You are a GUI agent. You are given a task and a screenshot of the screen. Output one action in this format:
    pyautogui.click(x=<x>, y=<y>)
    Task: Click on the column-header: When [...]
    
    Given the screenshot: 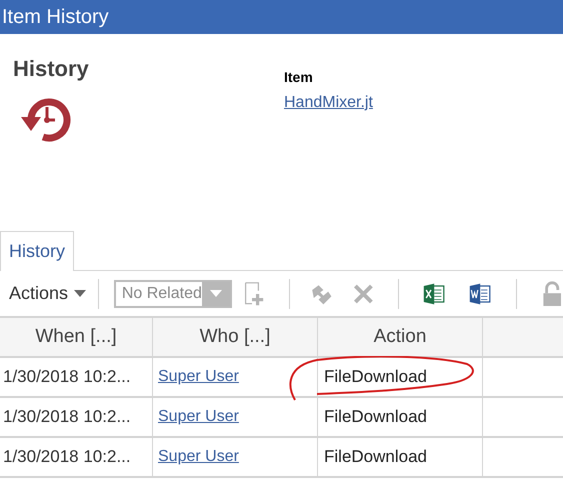 What is the action you would take?
    pyautogui.click(x=76, y=337)
    